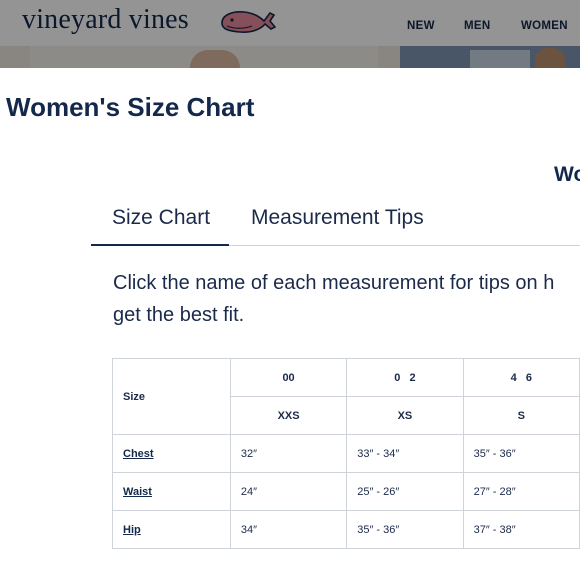  I want to click on letter-size-header: XXS, so click(288, 415).